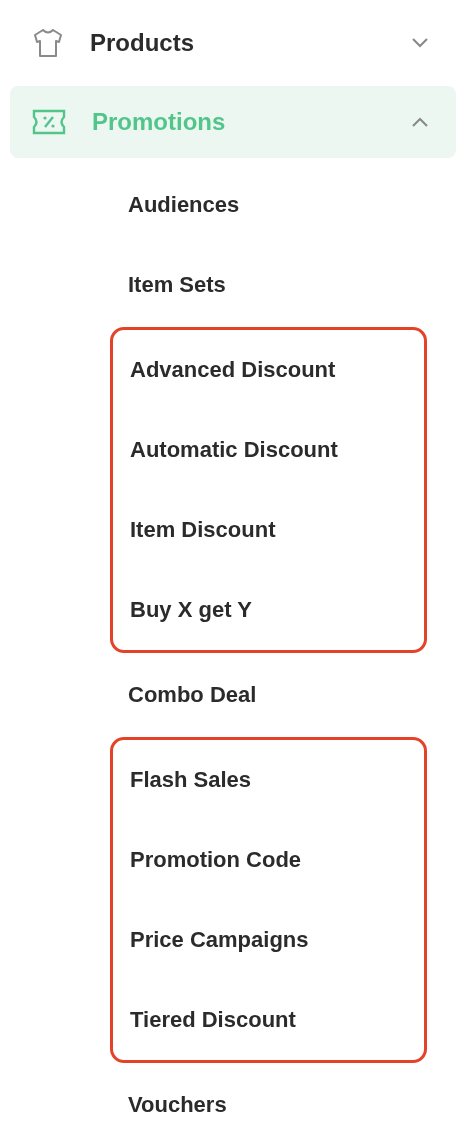 The height and width of the screenshot is (1146, 470). Describe the element at coordinates (268, 1105) in the screenshot. I see `submenu-item: Vouchers` at that location.